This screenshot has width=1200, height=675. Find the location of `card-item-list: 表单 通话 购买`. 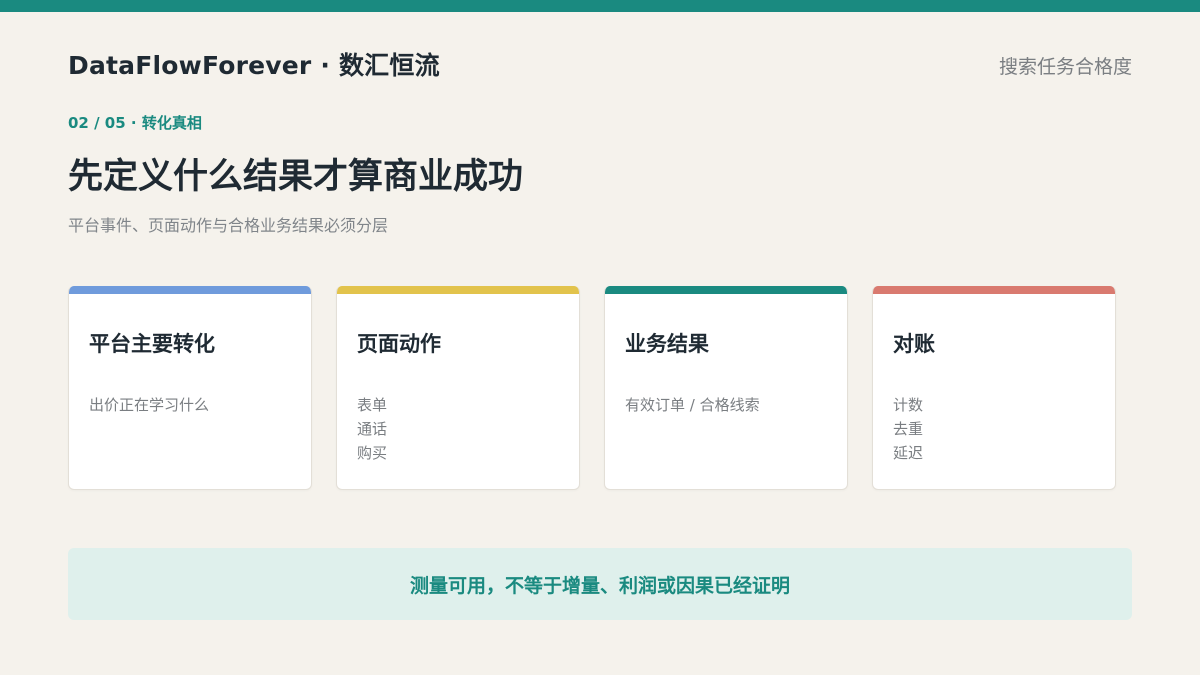

card-item-list: 表单 通话 购买 is located at coordinates (372, 429).